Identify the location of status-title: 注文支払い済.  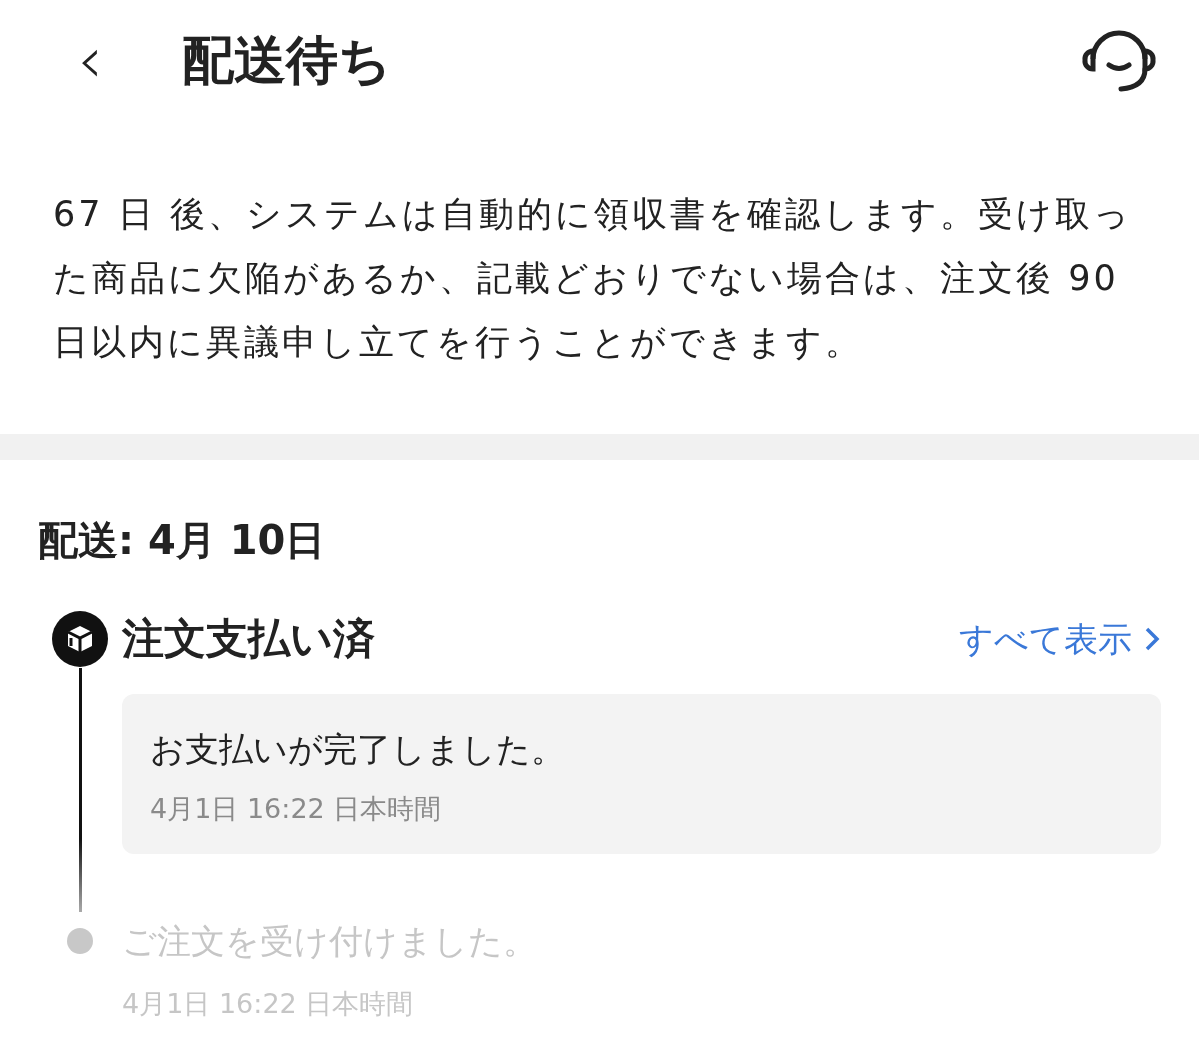
(248, 639).